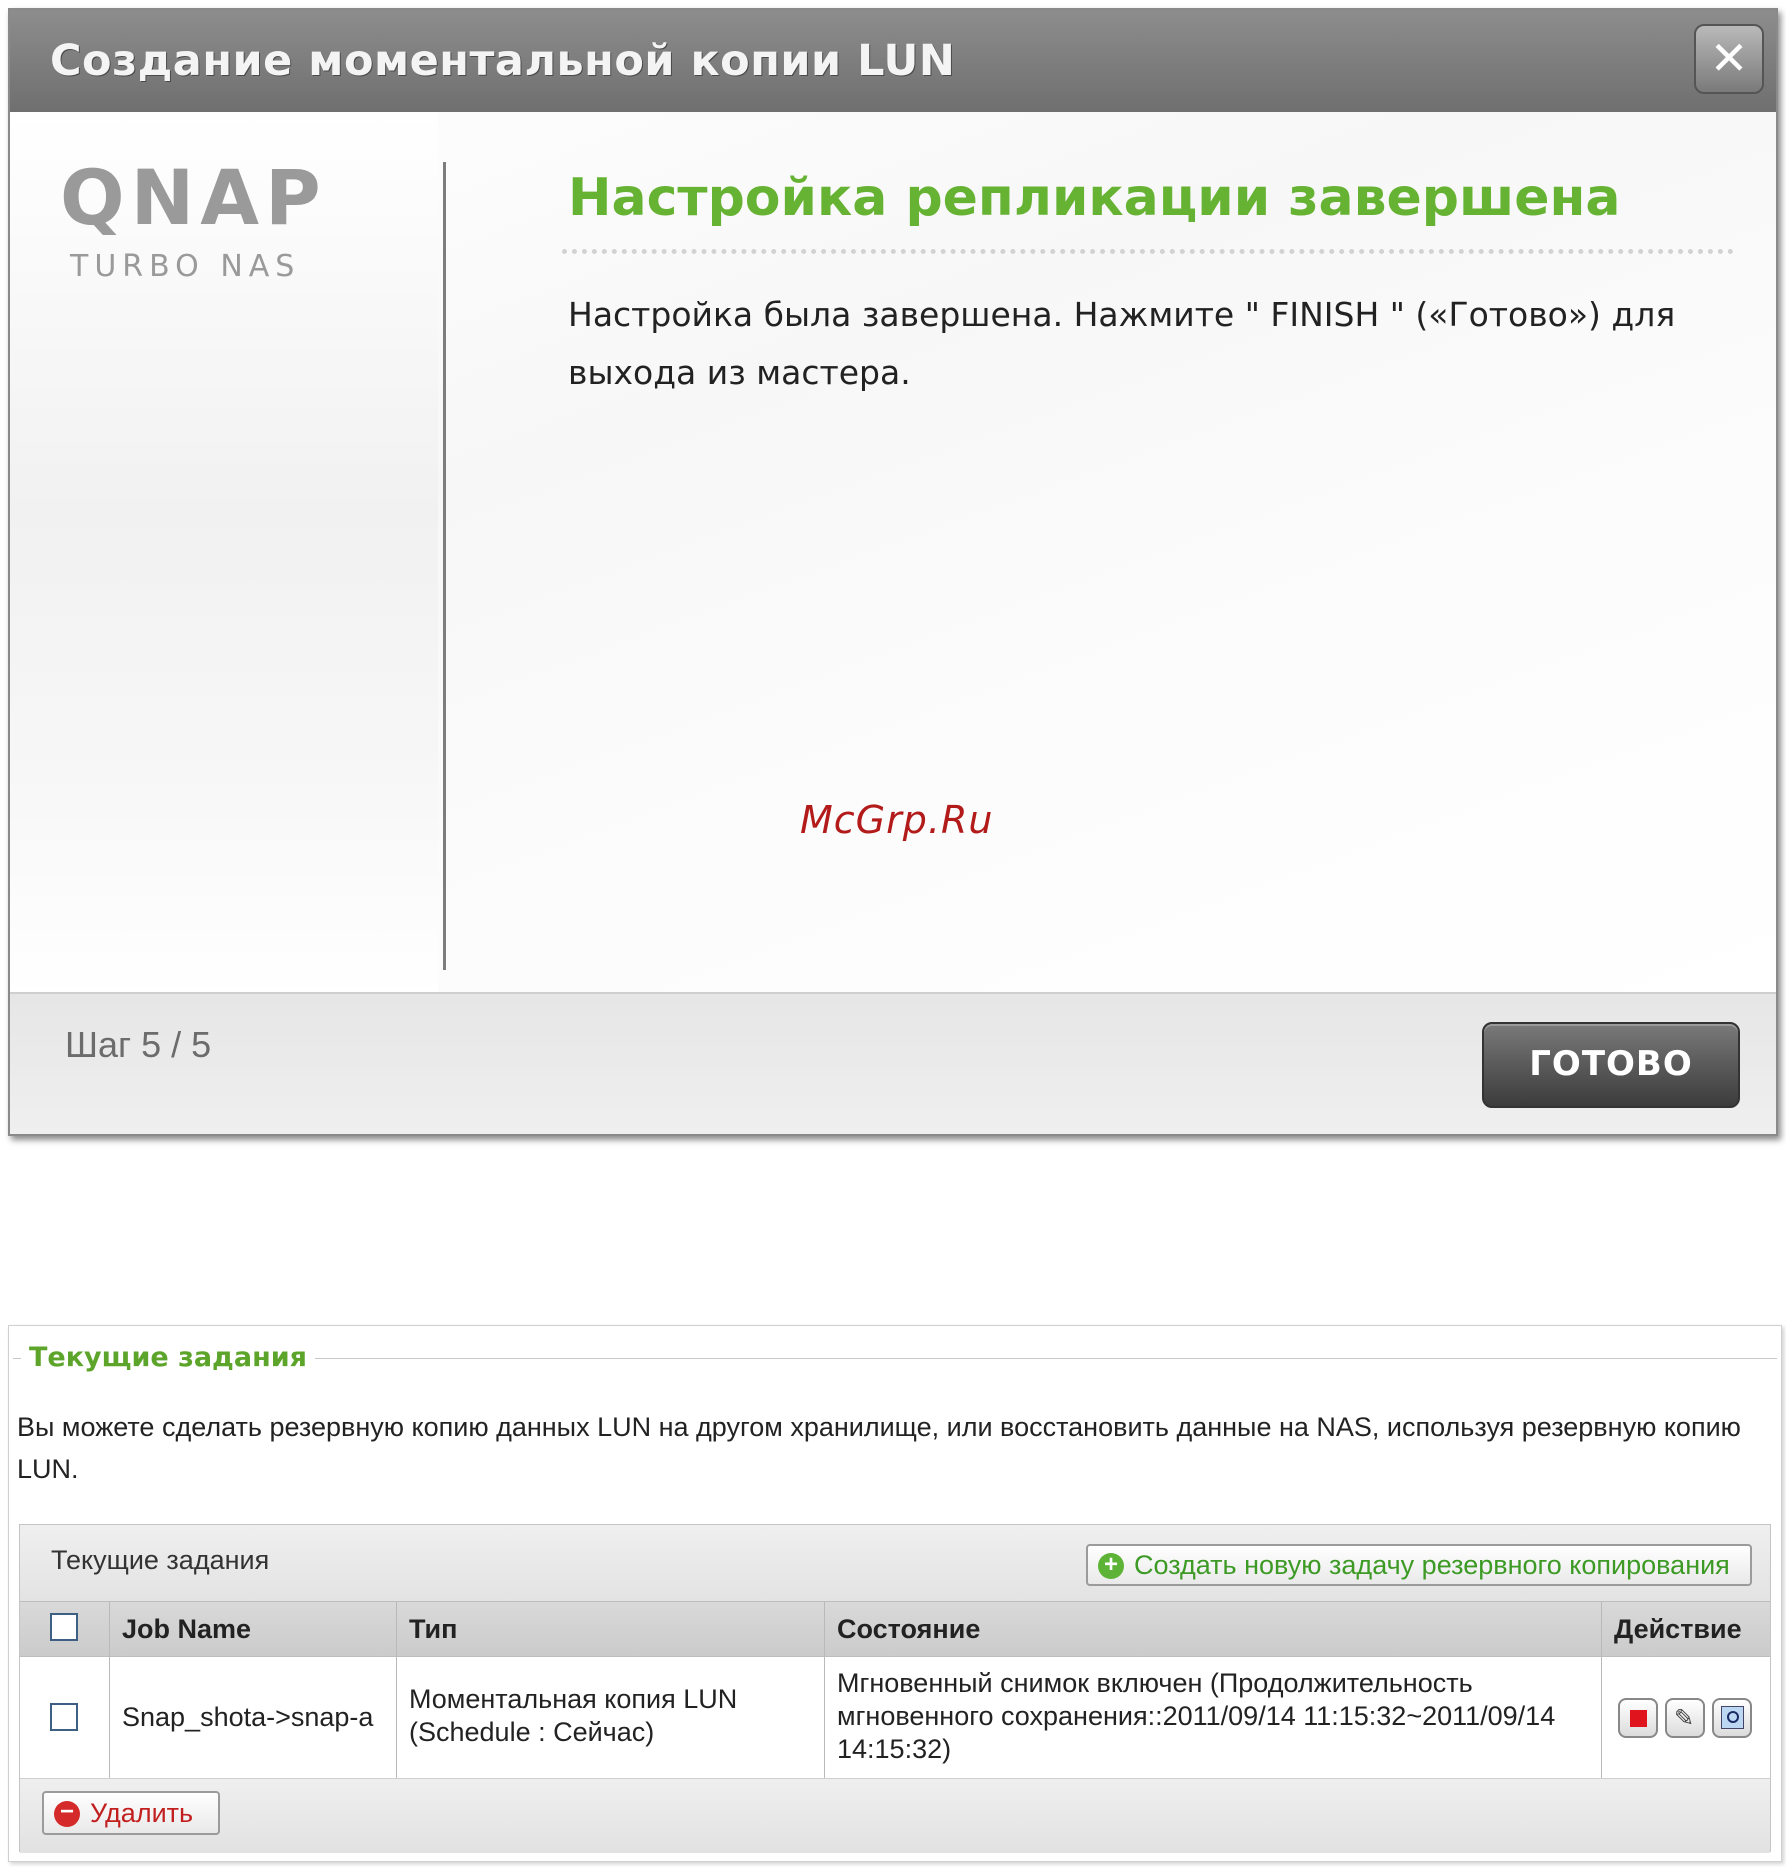 The image size is (1786, 1867). What do you see at coordinates (1213, 1629) in the screenshot?
I see `header-state: Состояние` at bounding box center [1213, 1629].